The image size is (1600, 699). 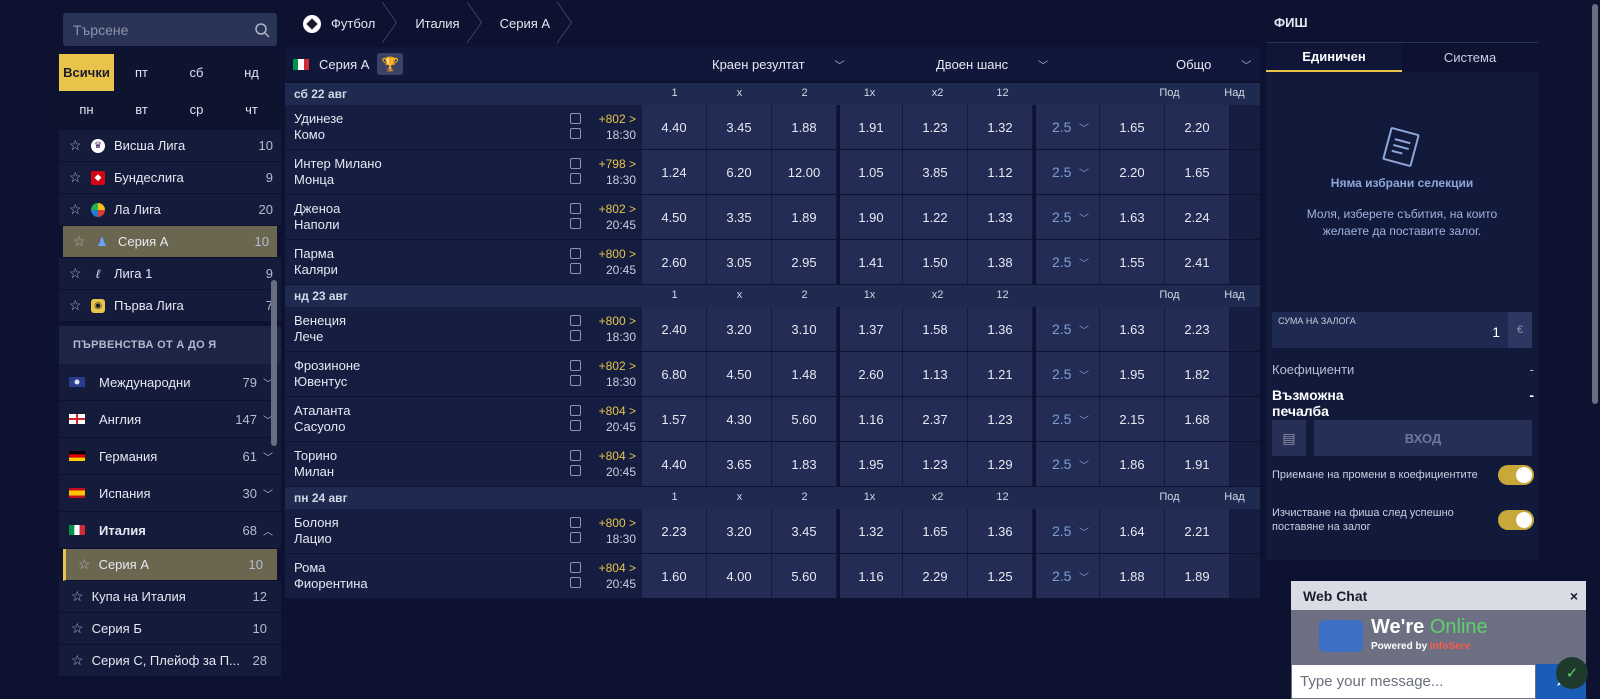 I want to click on market-select-result: Краен резултат ﹀, so click(x=778, y=64).